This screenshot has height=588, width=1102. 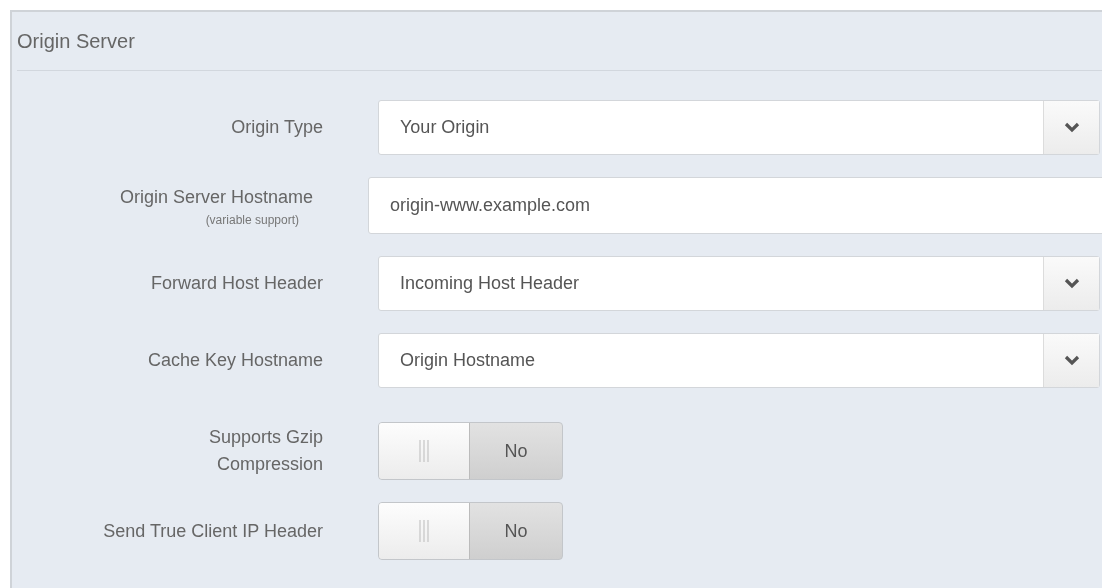 What do you see at coordinates (739, 127) in the screenshot?
I see `dropdown: Your Origin` at bounding box center [739, 127].